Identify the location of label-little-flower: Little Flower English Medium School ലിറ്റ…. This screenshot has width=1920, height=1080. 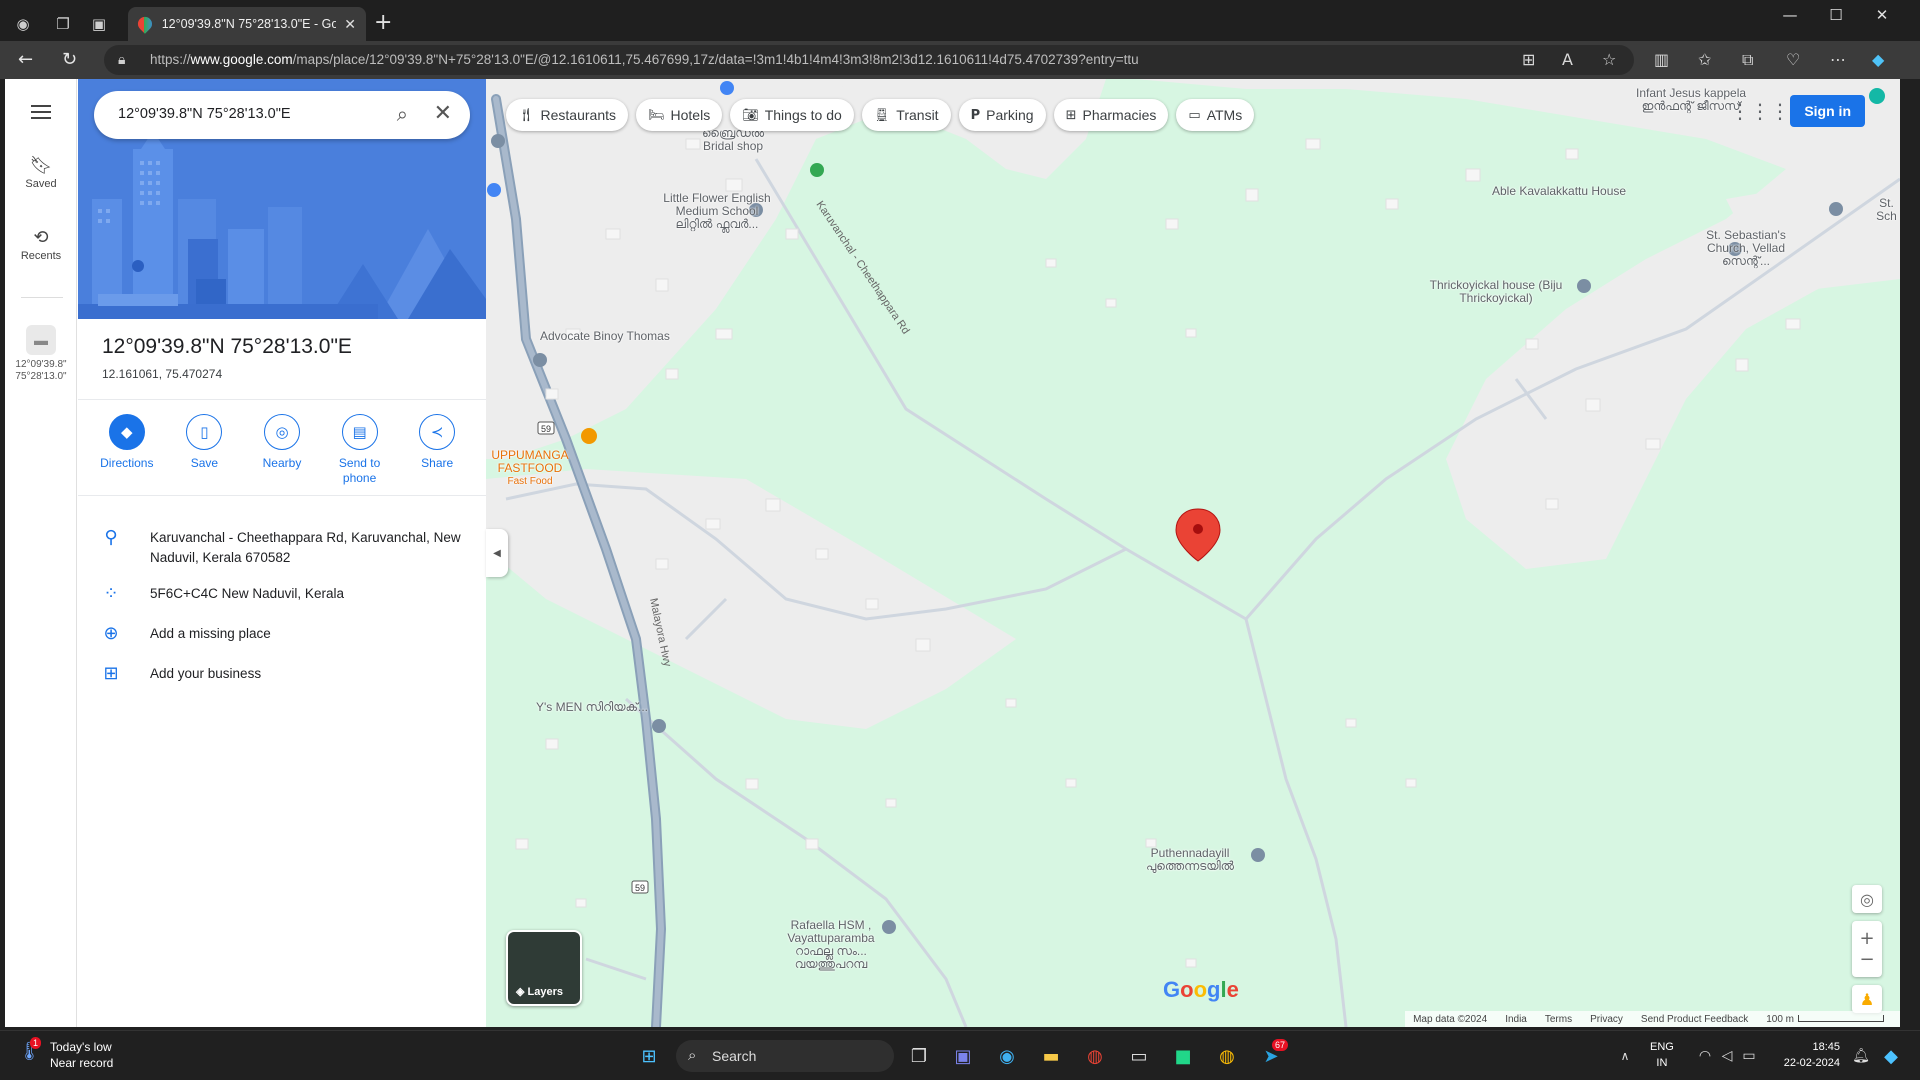
(717, 211).